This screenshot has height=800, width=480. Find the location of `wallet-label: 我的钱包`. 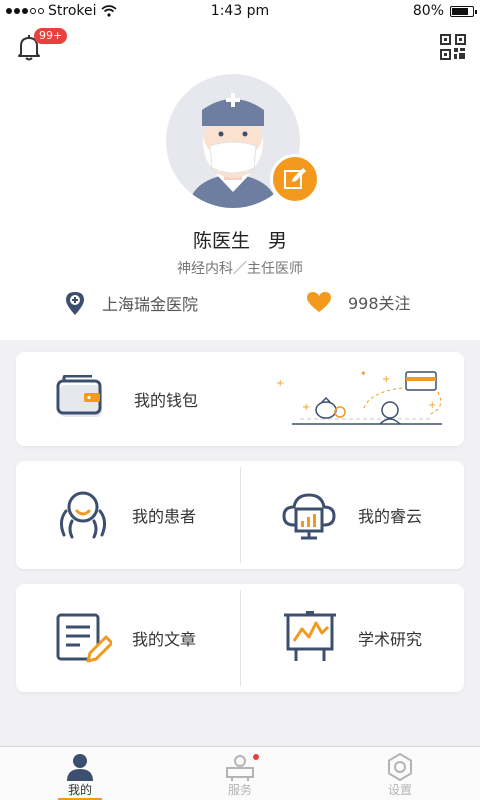

wallet-label: 我的钱包 is located at coordinates (166, 400).